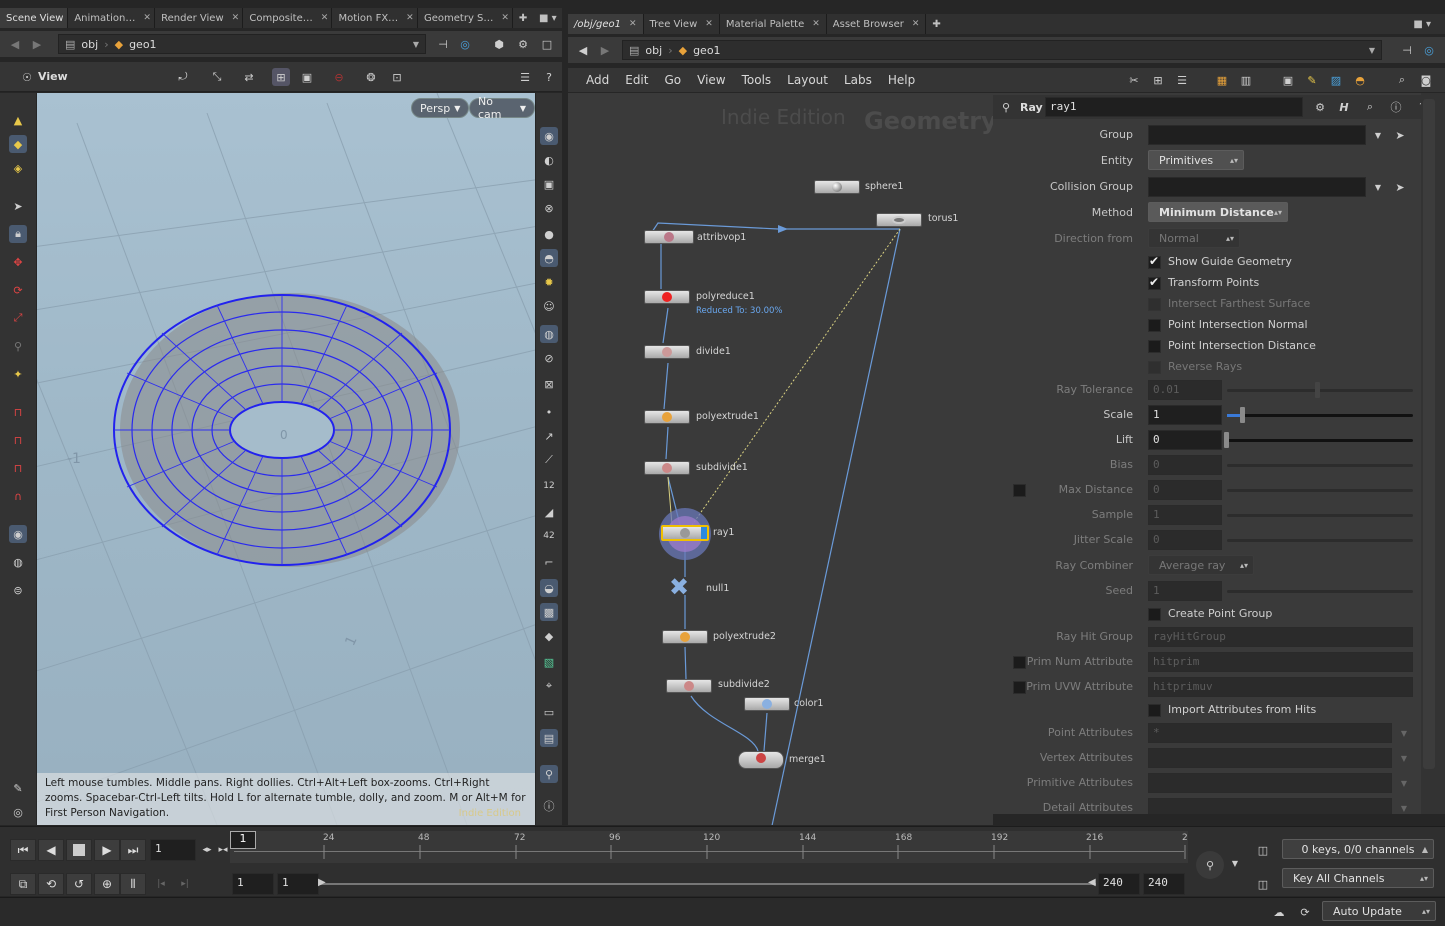 Image resolution: width=1445 pixels, height=926 pixels. Describe the element at coordinates (1185, 540) in the screenshot. I see `jitter-field: 0` at that location.